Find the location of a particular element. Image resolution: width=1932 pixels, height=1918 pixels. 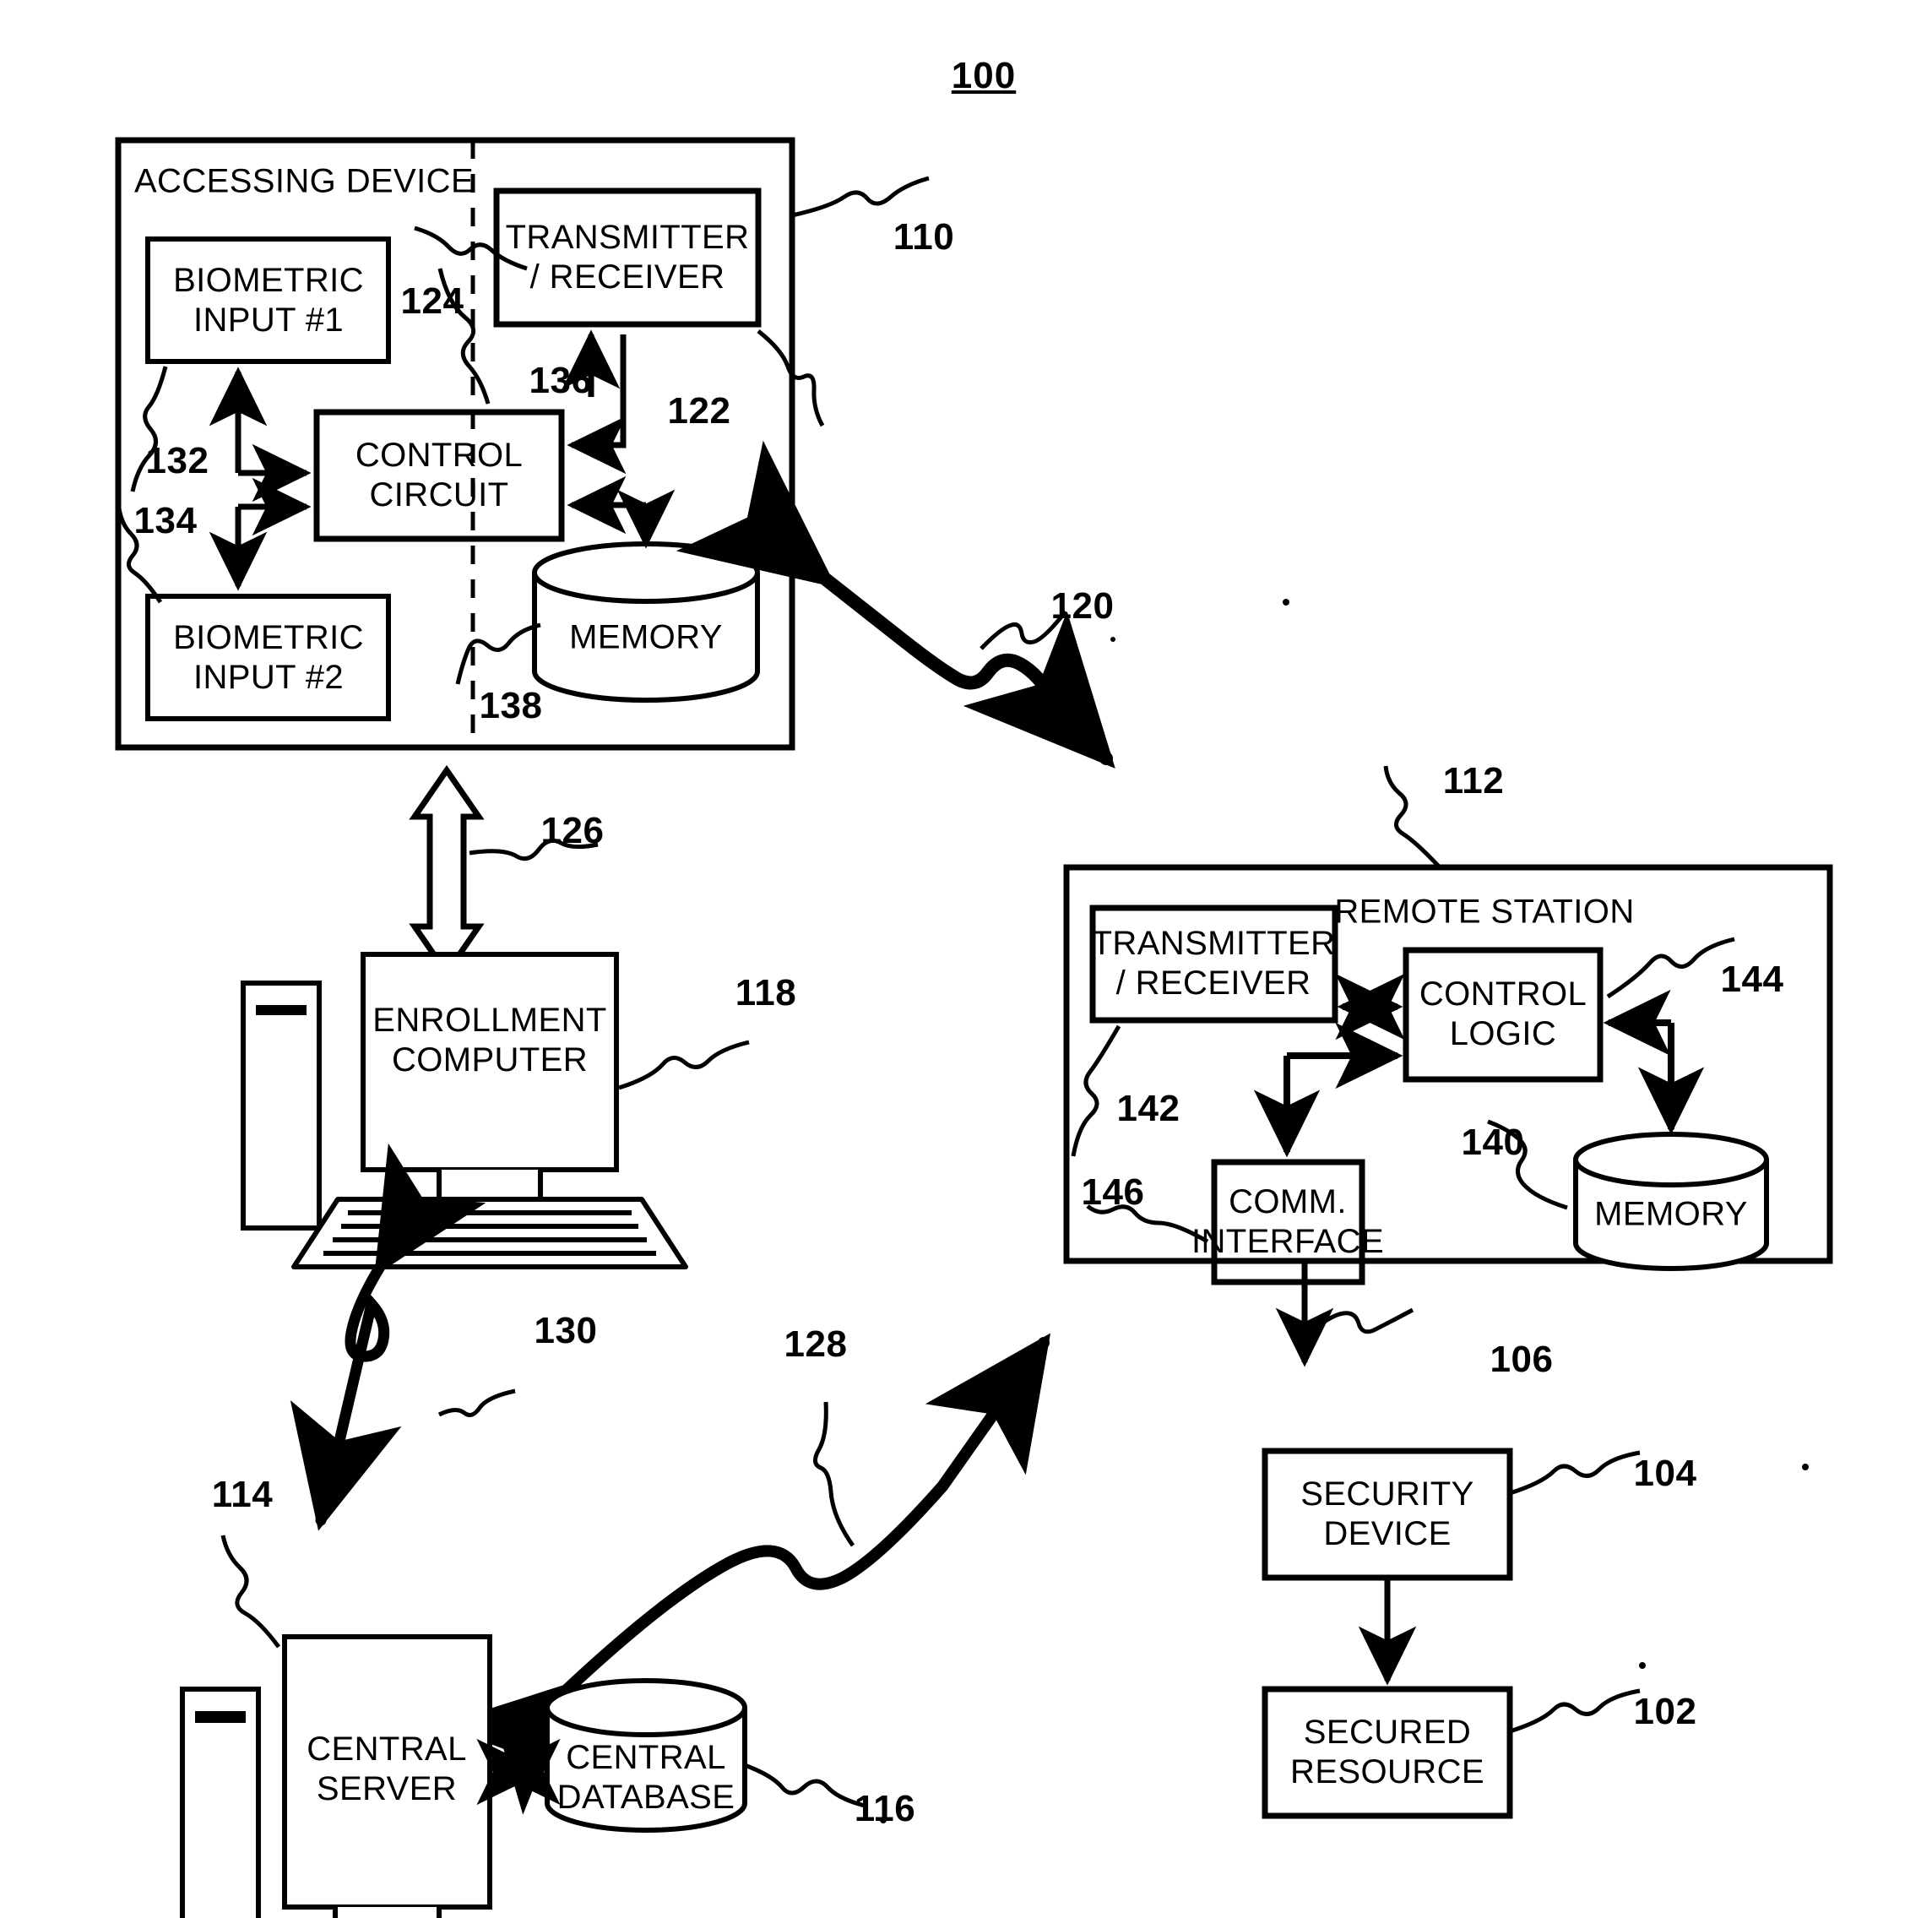

link-130-wavy-arrow is located at coordinates (403, 1337).